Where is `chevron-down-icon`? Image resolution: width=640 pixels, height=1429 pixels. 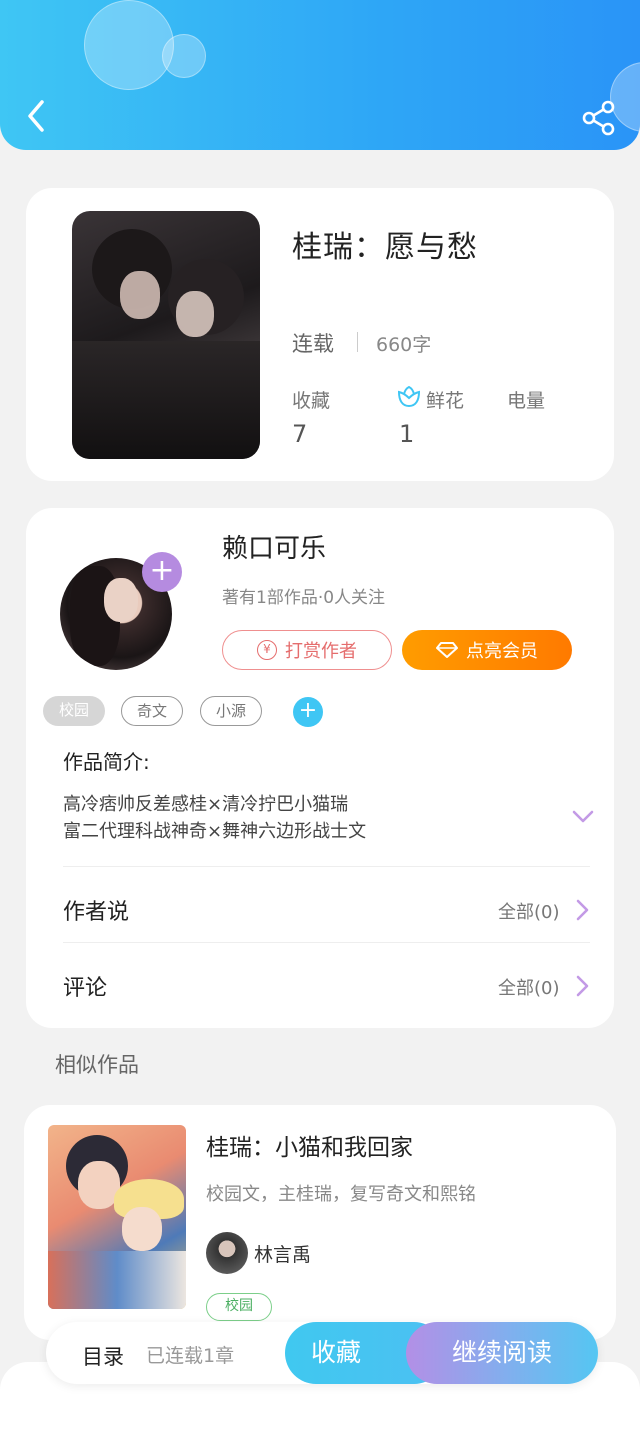
chevron-down-icon is located at coordinates (583, 816).